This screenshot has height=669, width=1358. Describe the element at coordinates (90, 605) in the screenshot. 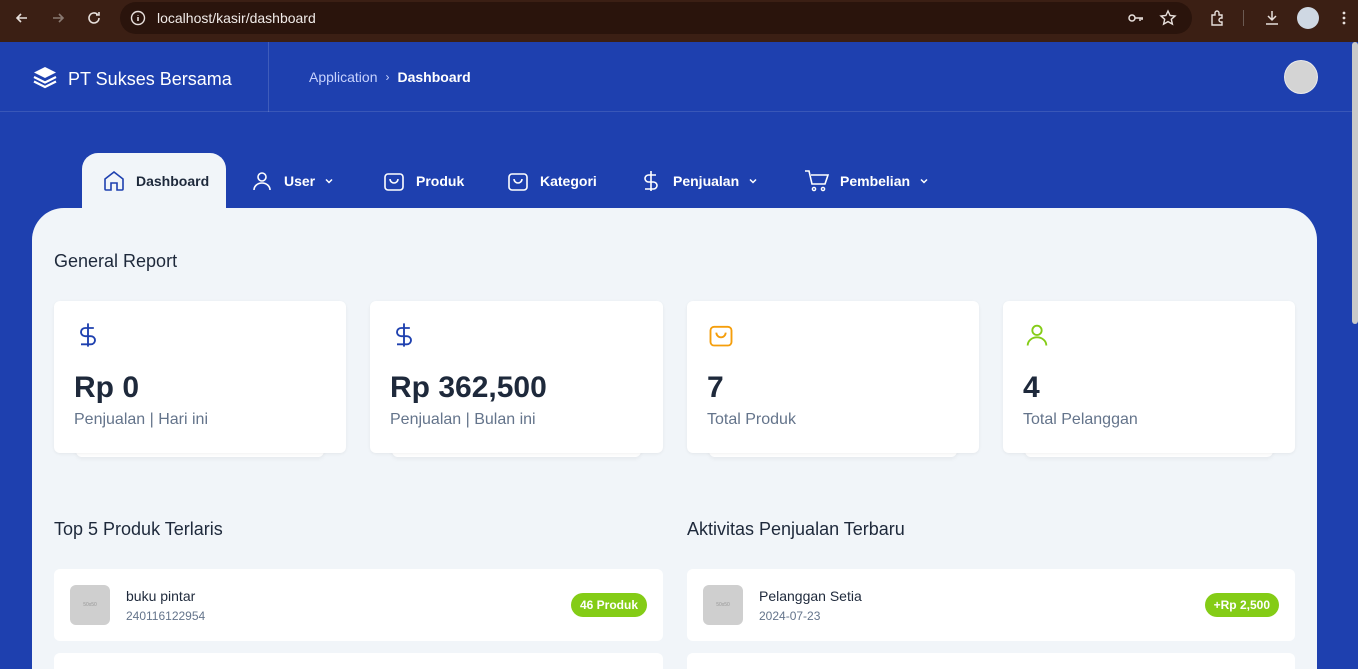

I see `product-thumbnail: 50x50` at that location.